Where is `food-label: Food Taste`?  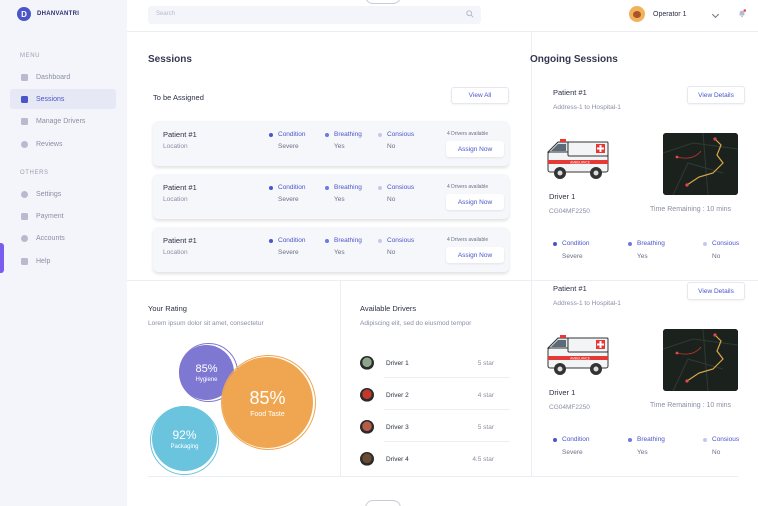
food-label: Food Taste is located at coordinates (267, 414).